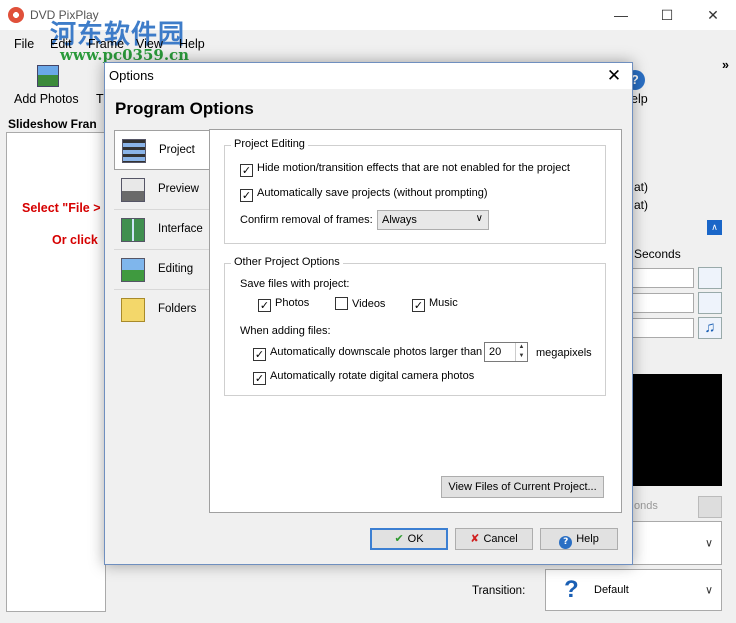 The image size is (736, 623). Describe the element at coordinates (435, 304) in the screenshot. I see `music-checkbox: ✓ Music` at that location.